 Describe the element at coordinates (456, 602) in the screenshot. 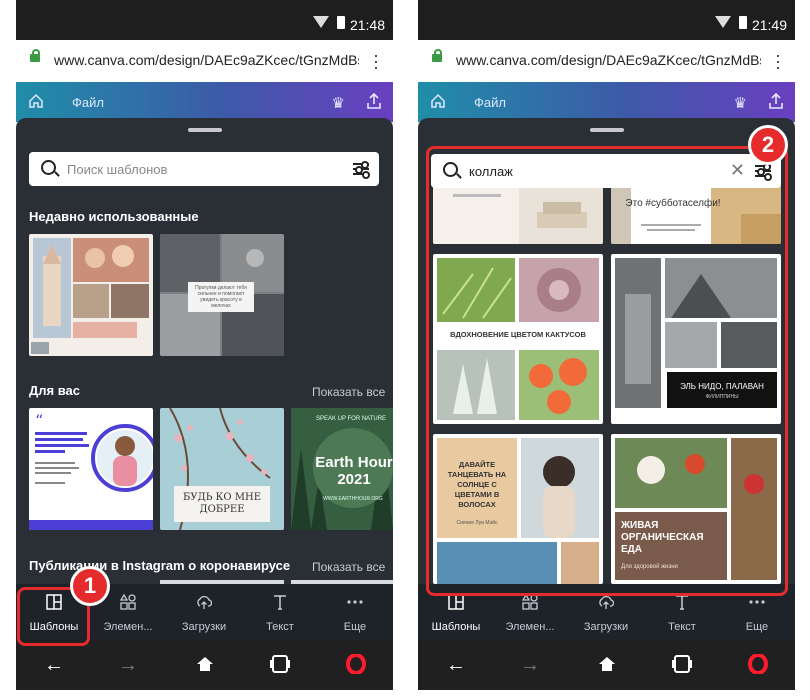

I see `templates-icon` at that location.